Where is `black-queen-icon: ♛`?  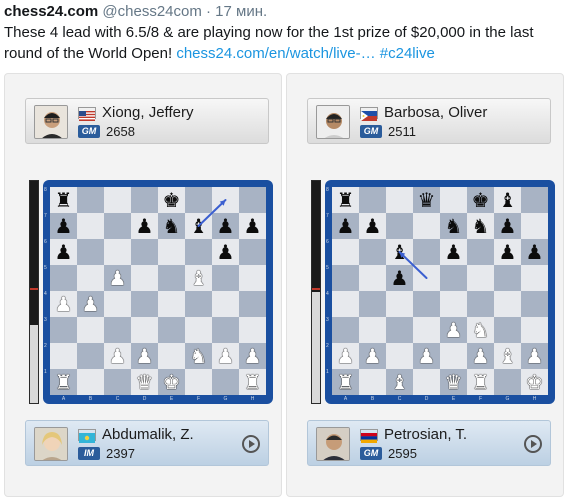
black-queen-icon: ♛ is located at coordinates (427, 200).